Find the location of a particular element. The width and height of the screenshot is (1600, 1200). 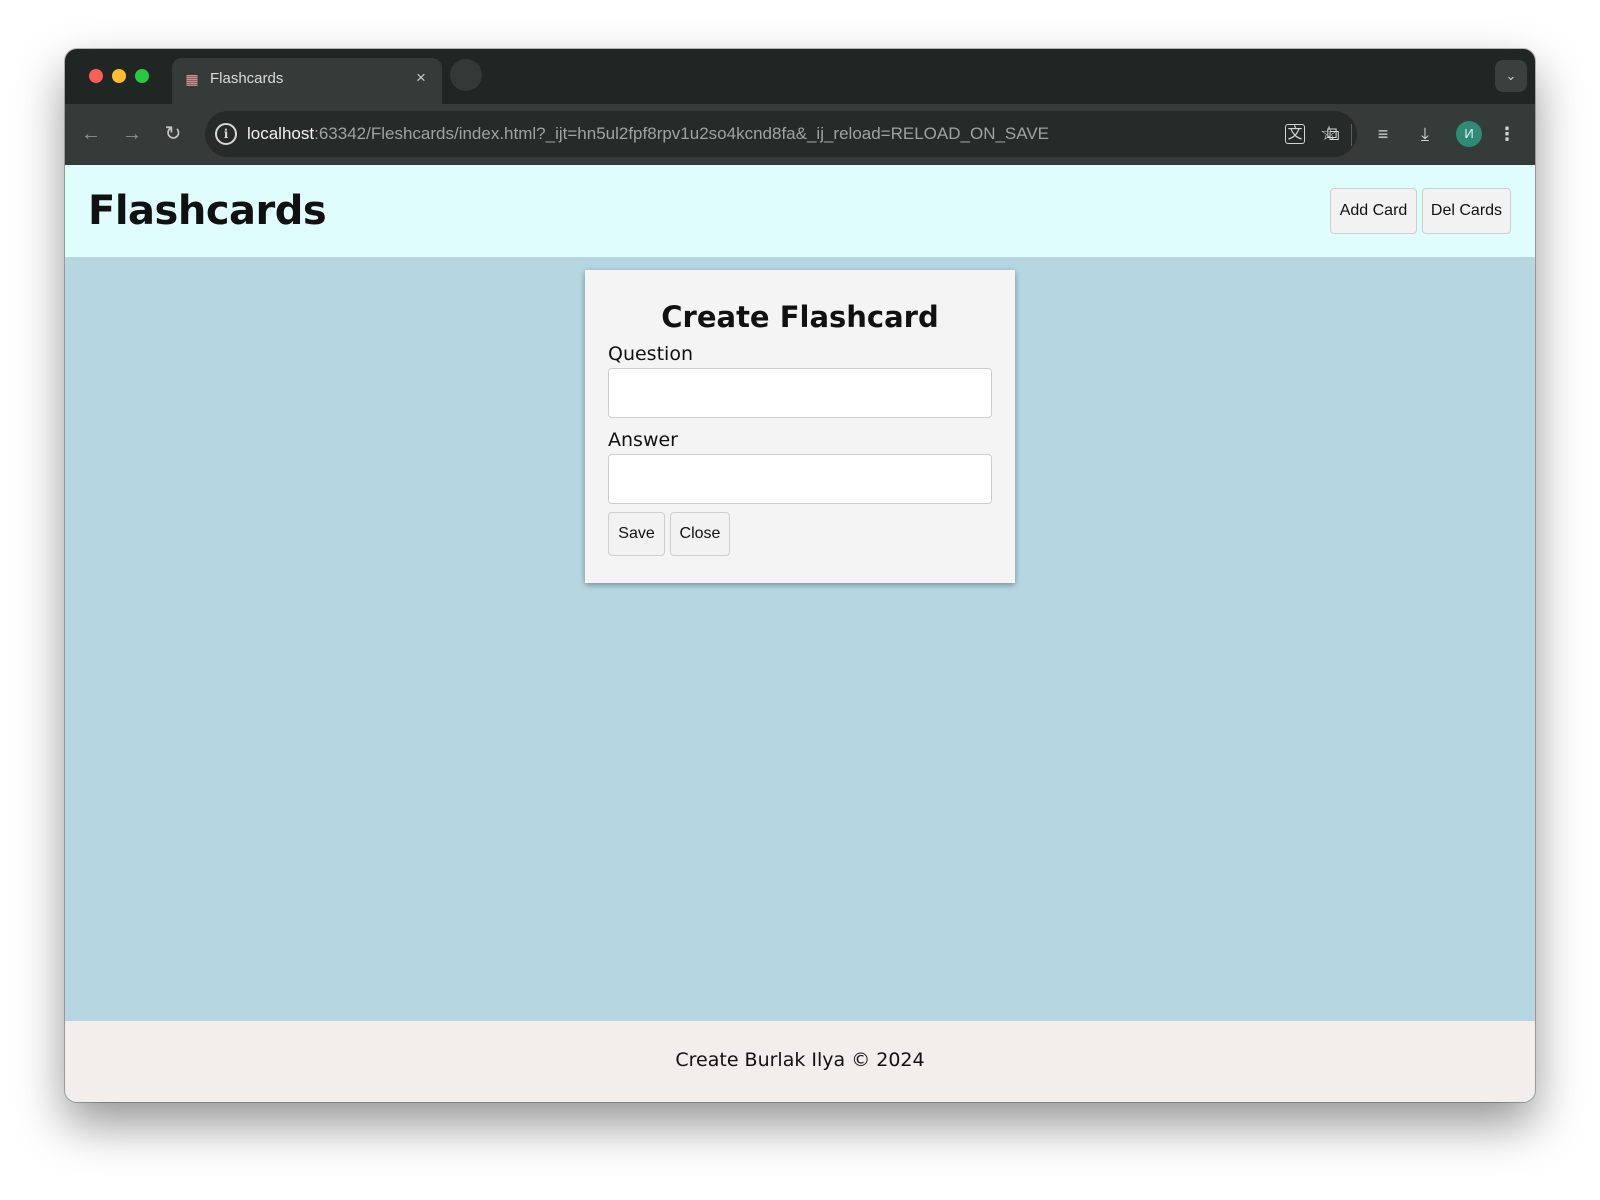

more-menu-icon: ⋮ is located at coordinates (1507, 134).